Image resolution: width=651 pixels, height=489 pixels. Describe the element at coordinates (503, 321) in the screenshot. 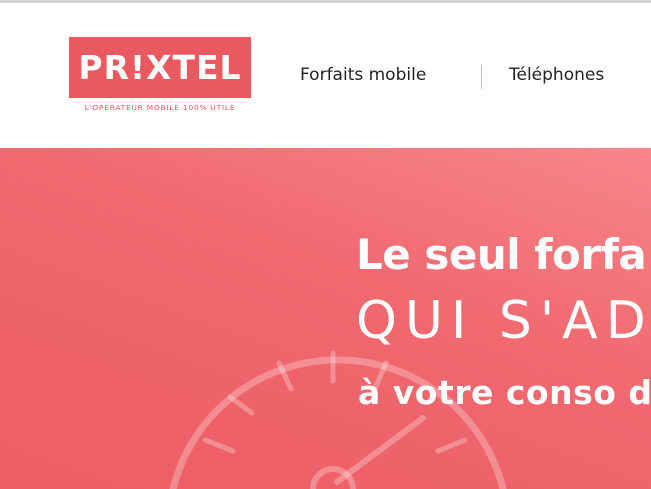

I see `hero-headline-line2: QUI S'AD` at that location.